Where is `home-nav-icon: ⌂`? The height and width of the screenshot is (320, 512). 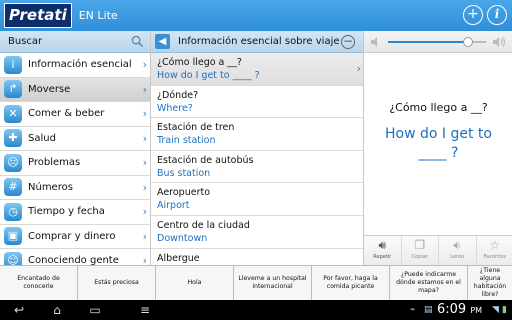
home-nav-icon: ⌂ is located at coordinates (57, 310).